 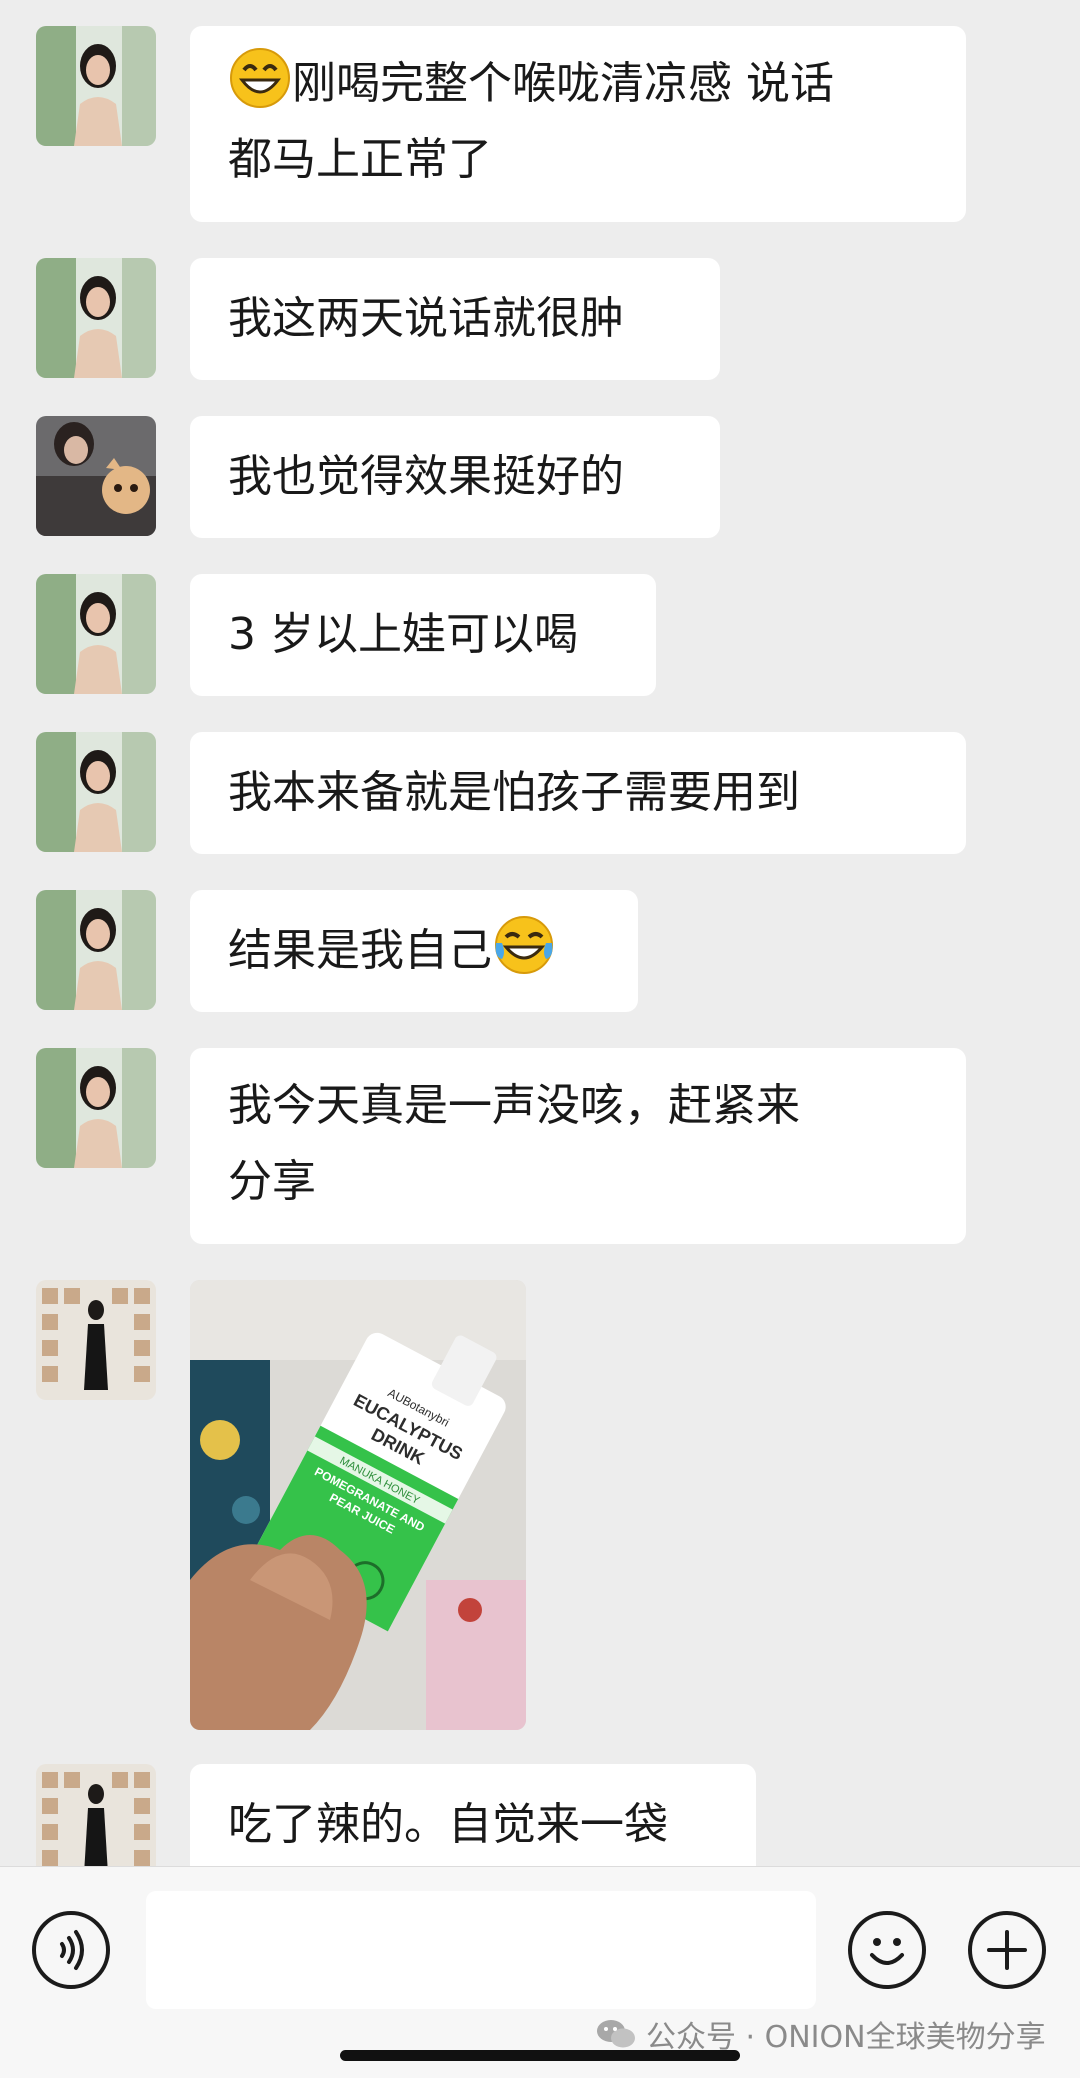 What do you see at coordinates (403, 634) in the screenshot?
I see `message-text: 3 岁以上娃可以喝` at bounding box center [403, 634].